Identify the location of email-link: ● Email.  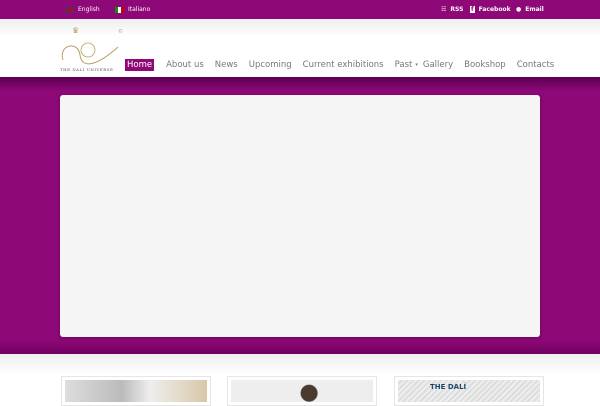
(530, 9).